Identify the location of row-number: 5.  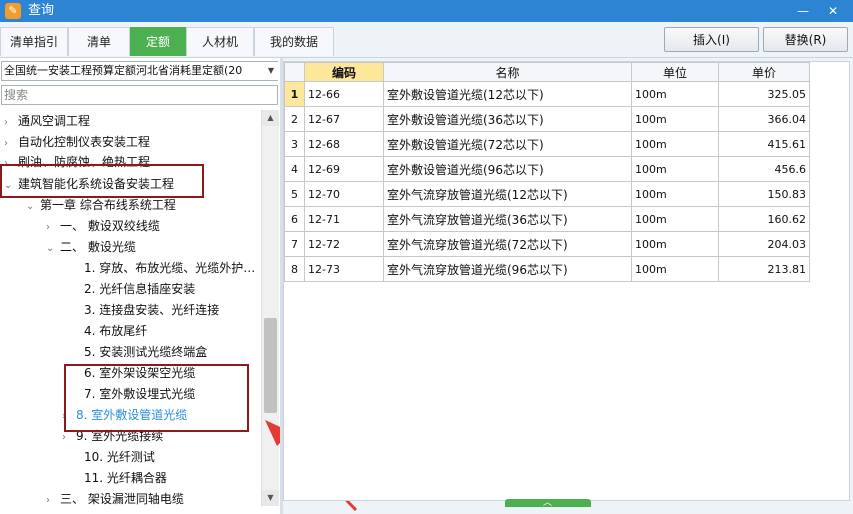
(294, 194).